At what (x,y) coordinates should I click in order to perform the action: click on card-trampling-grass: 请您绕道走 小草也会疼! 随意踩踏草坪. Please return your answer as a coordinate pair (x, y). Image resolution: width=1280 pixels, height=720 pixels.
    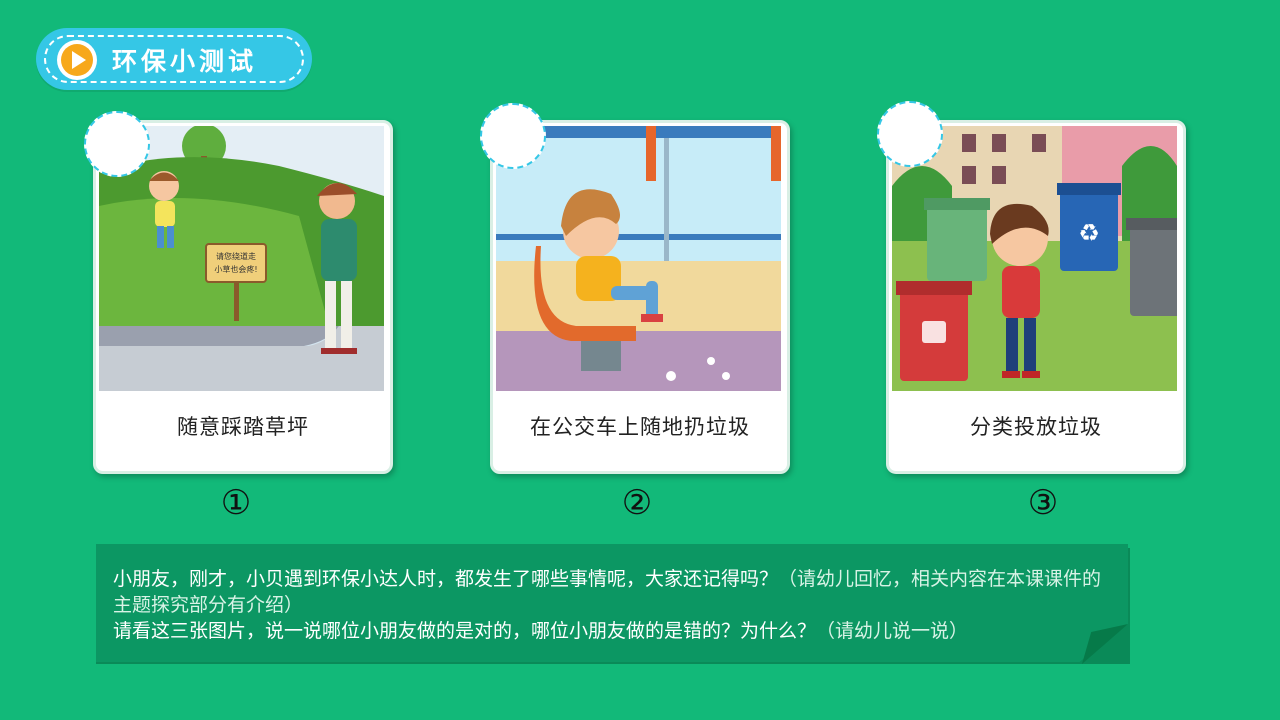
    Looking at the image, I should click on (243, 297).